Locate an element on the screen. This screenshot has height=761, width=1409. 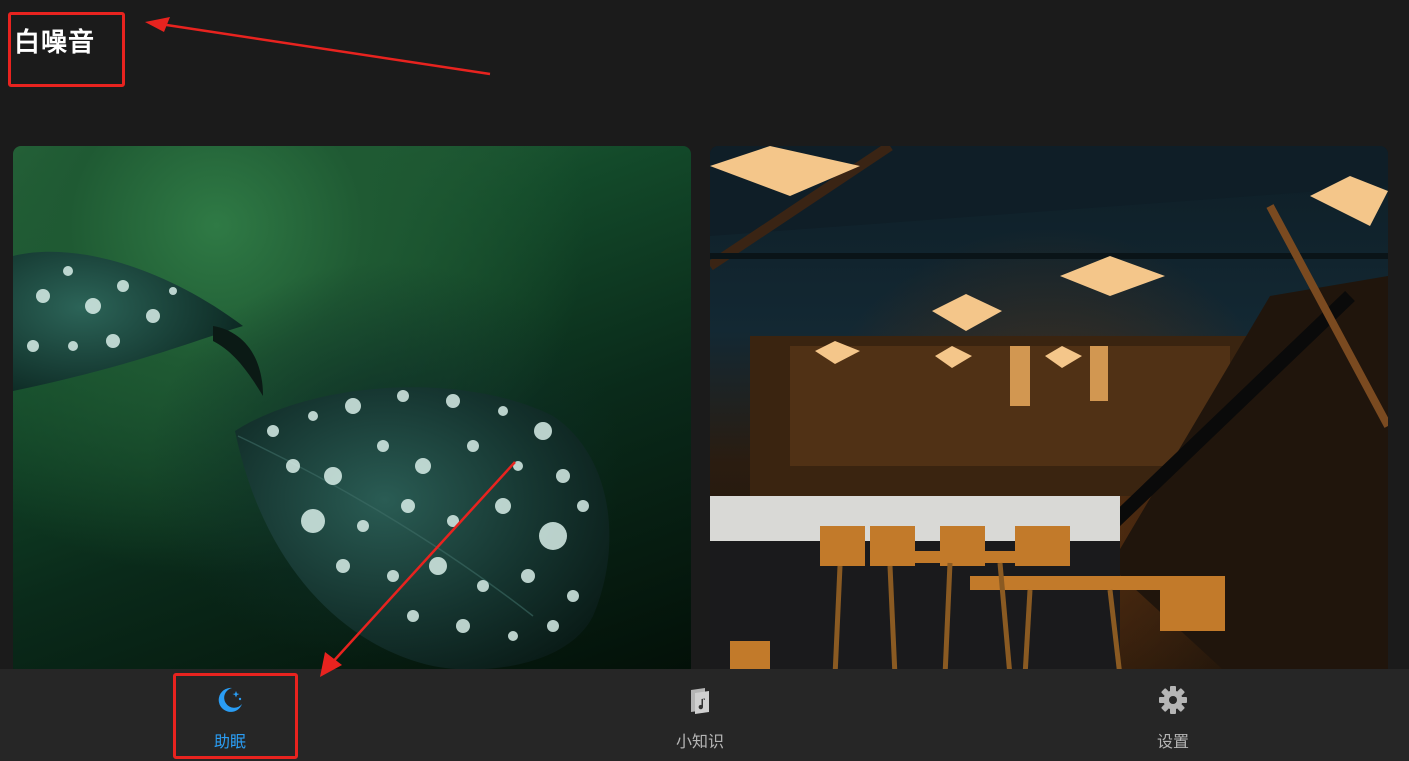
tab-sleep: 助眠 is located at coordinates (230, 715).